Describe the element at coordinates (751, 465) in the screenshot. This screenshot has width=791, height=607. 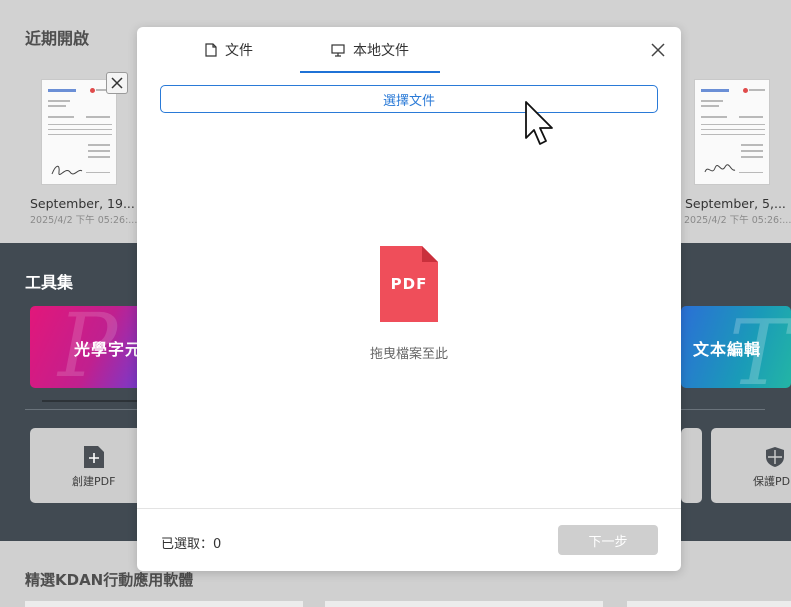
I see `protect-pdf-card: 保護PDF` at that location.